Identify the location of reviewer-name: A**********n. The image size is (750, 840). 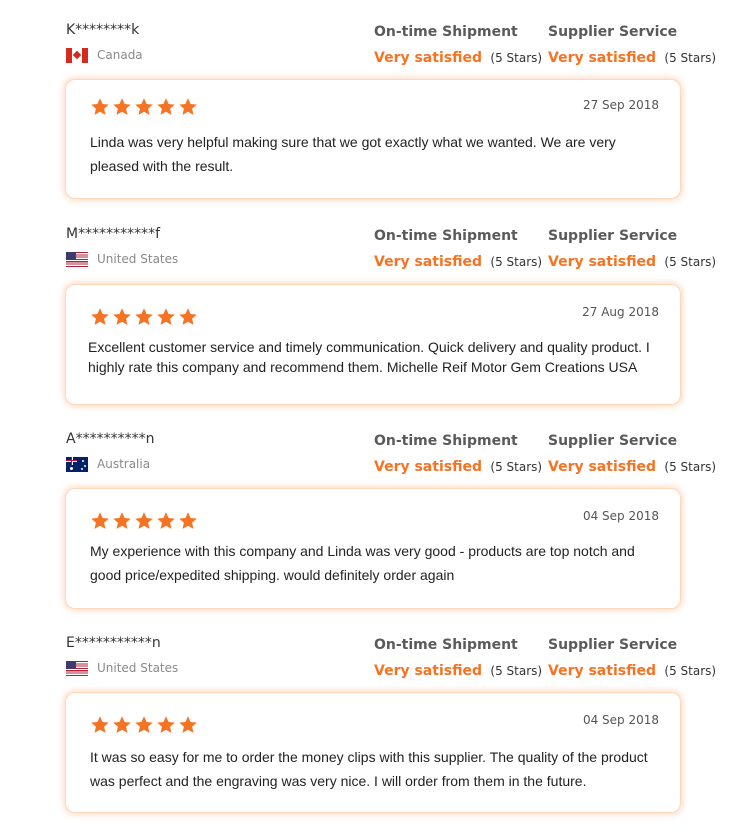
(110, 439).